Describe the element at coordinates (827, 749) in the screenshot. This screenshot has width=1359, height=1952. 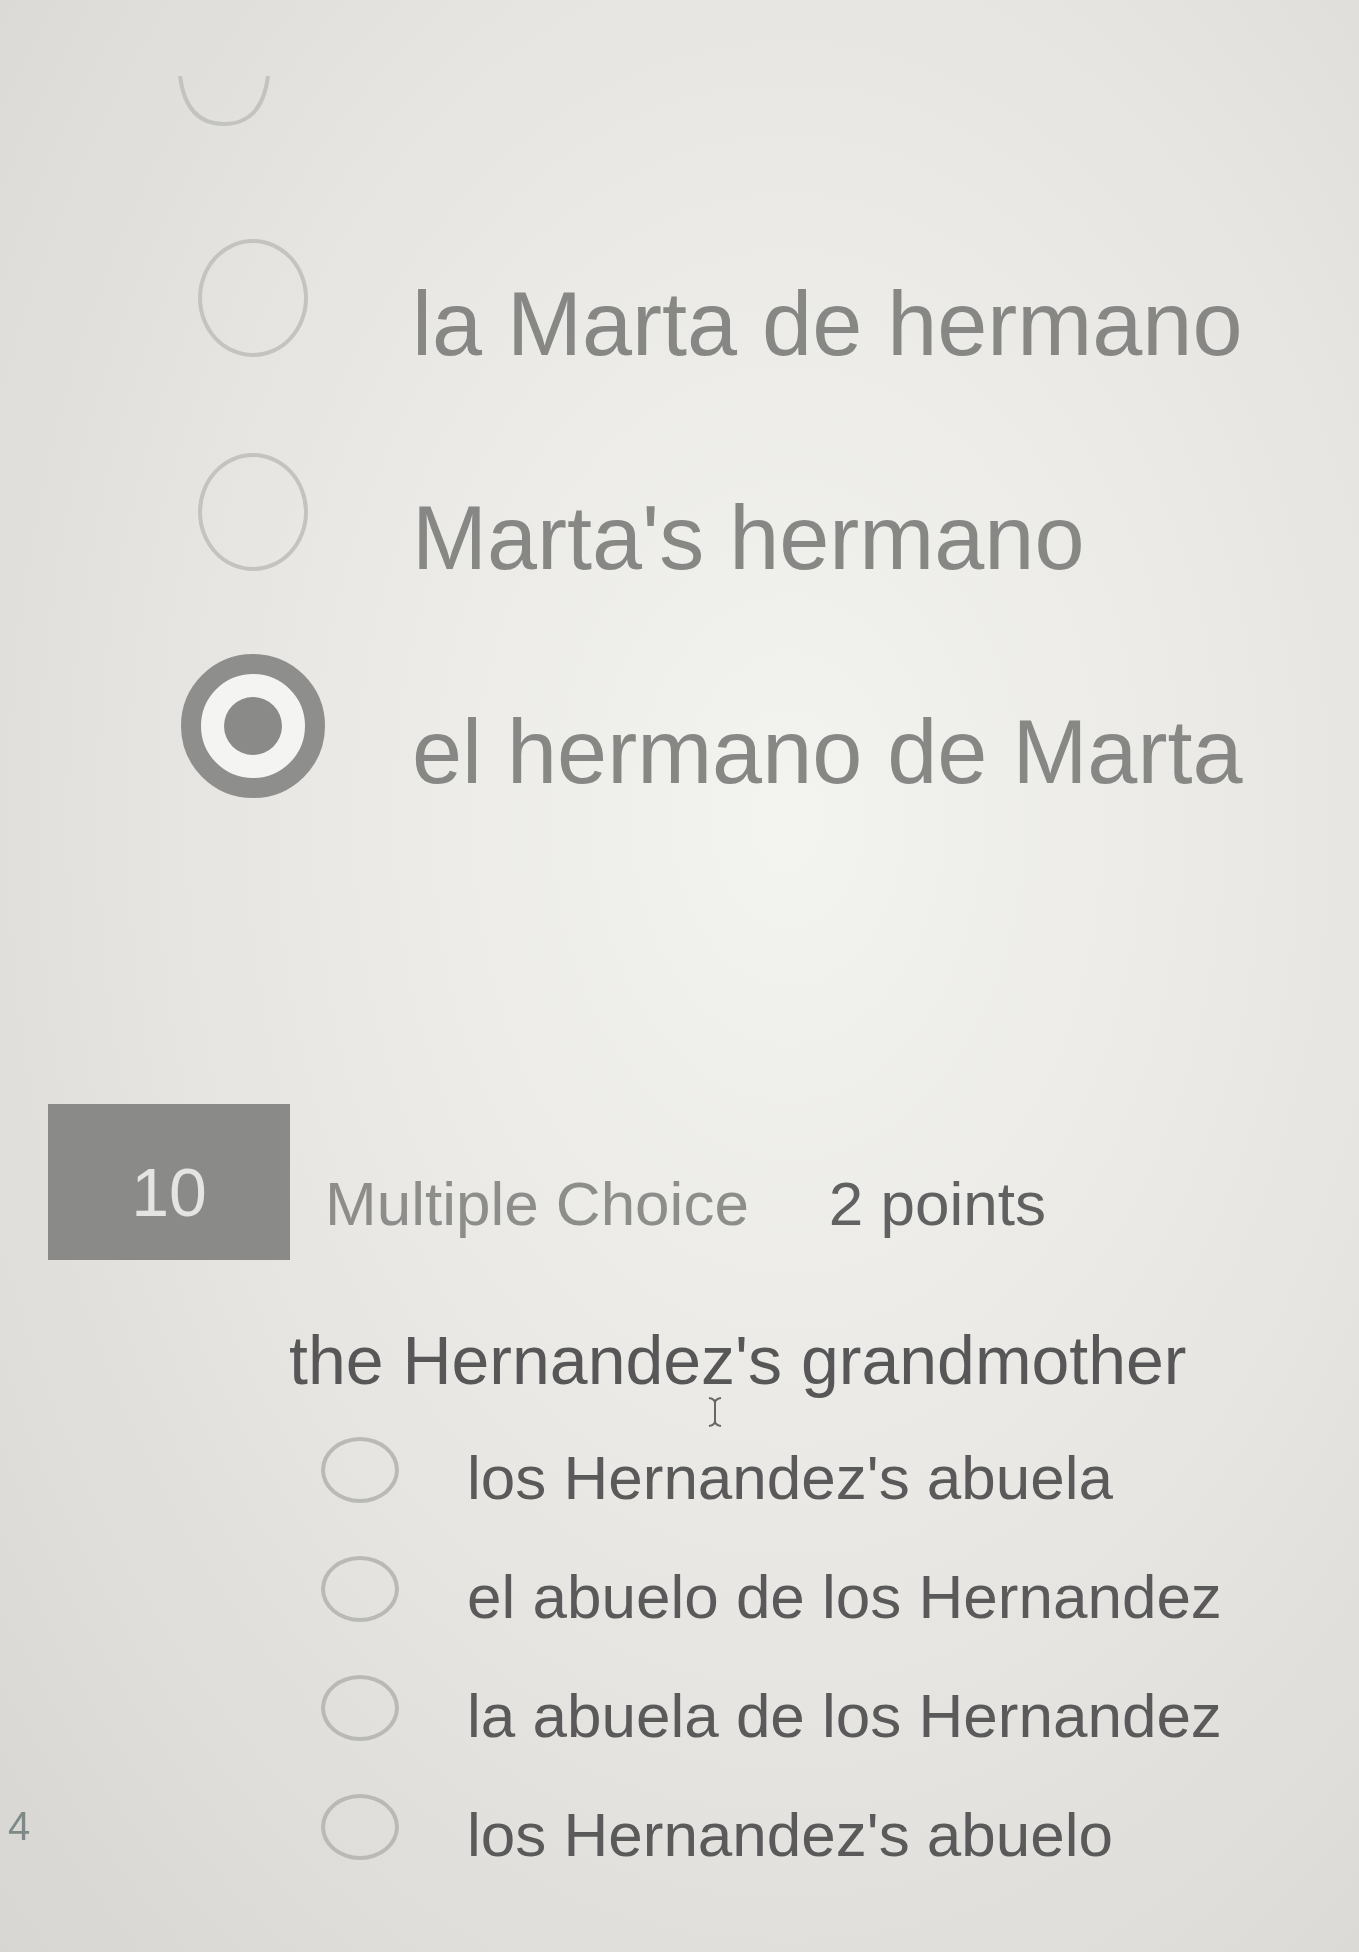
I see `option-label: el hermano de Marta` at that location.